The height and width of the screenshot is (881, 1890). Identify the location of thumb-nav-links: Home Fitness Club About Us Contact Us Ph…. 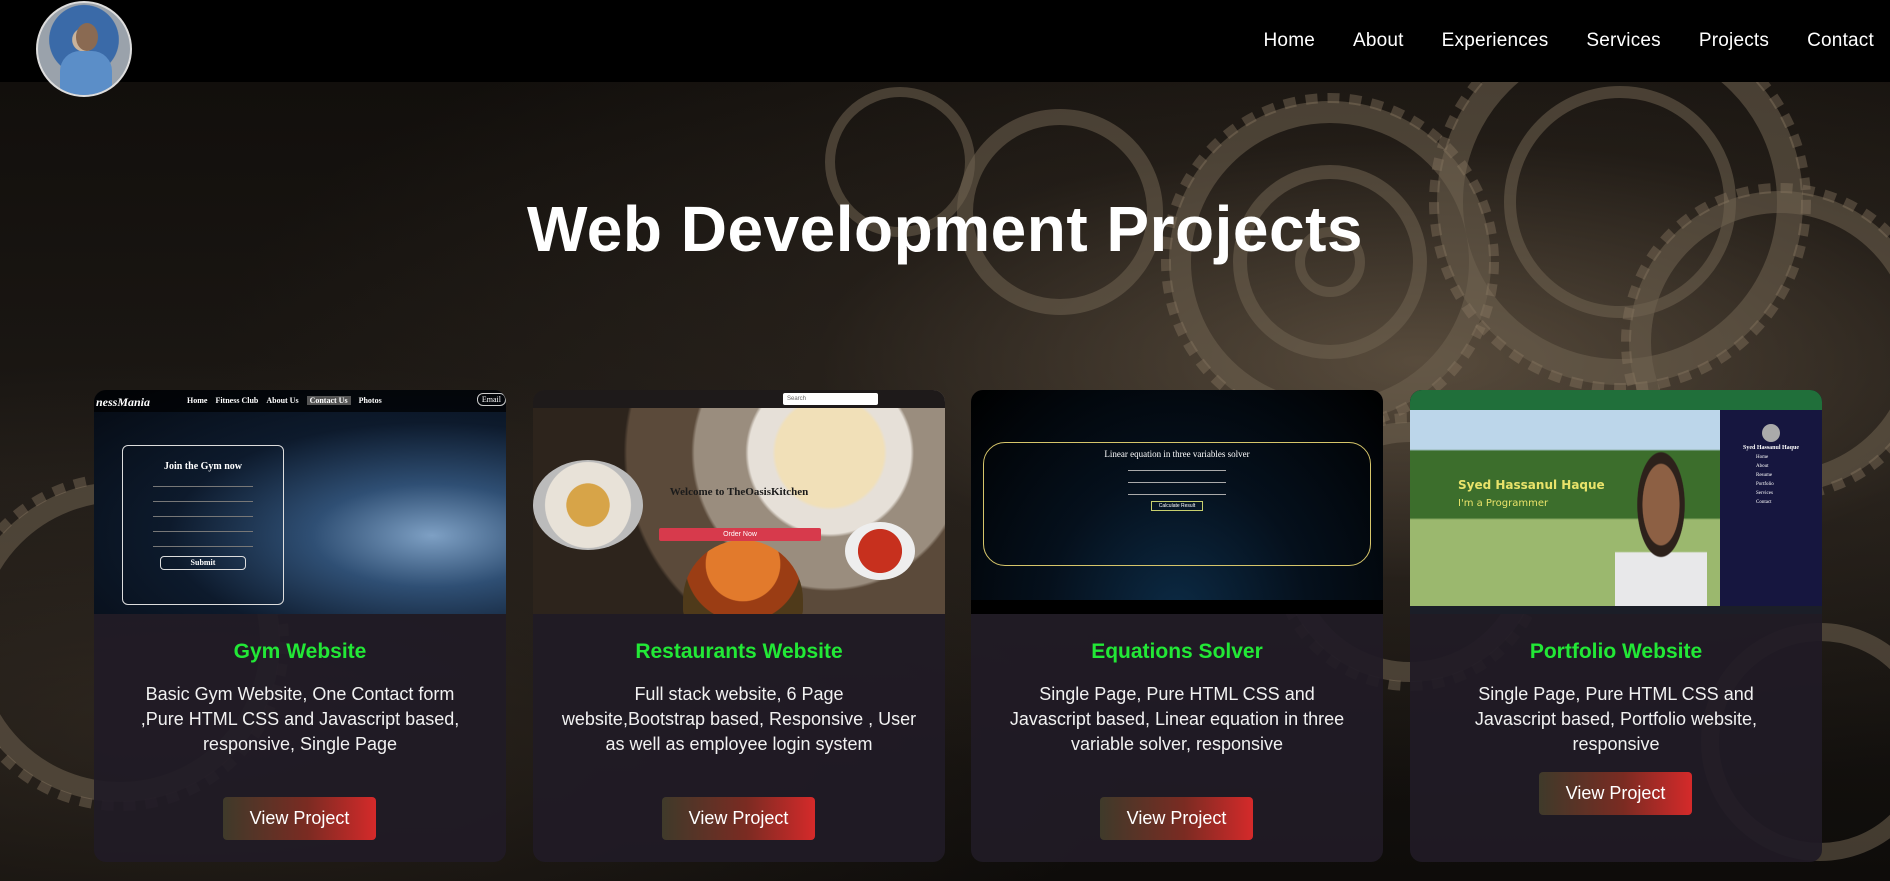
(284, 400).